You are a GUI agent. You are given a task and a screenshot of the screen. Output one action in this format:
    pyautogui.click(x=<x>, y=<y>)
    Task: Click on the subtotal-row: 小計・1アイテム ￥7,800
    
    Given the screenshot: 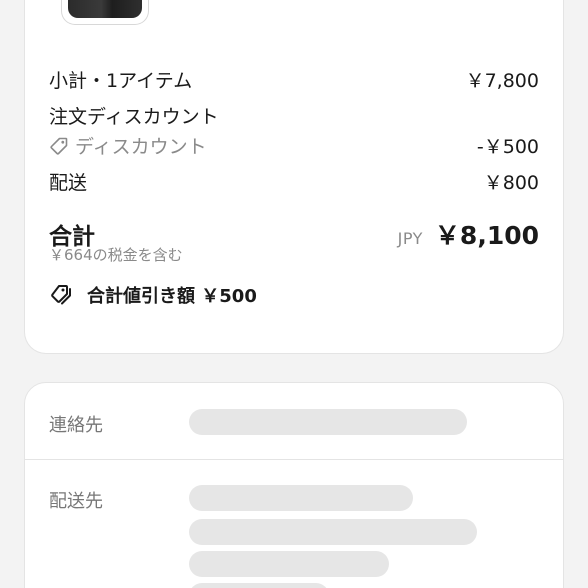 What is the action you would take?
    pyautogui.click(x=294, y=79)
    